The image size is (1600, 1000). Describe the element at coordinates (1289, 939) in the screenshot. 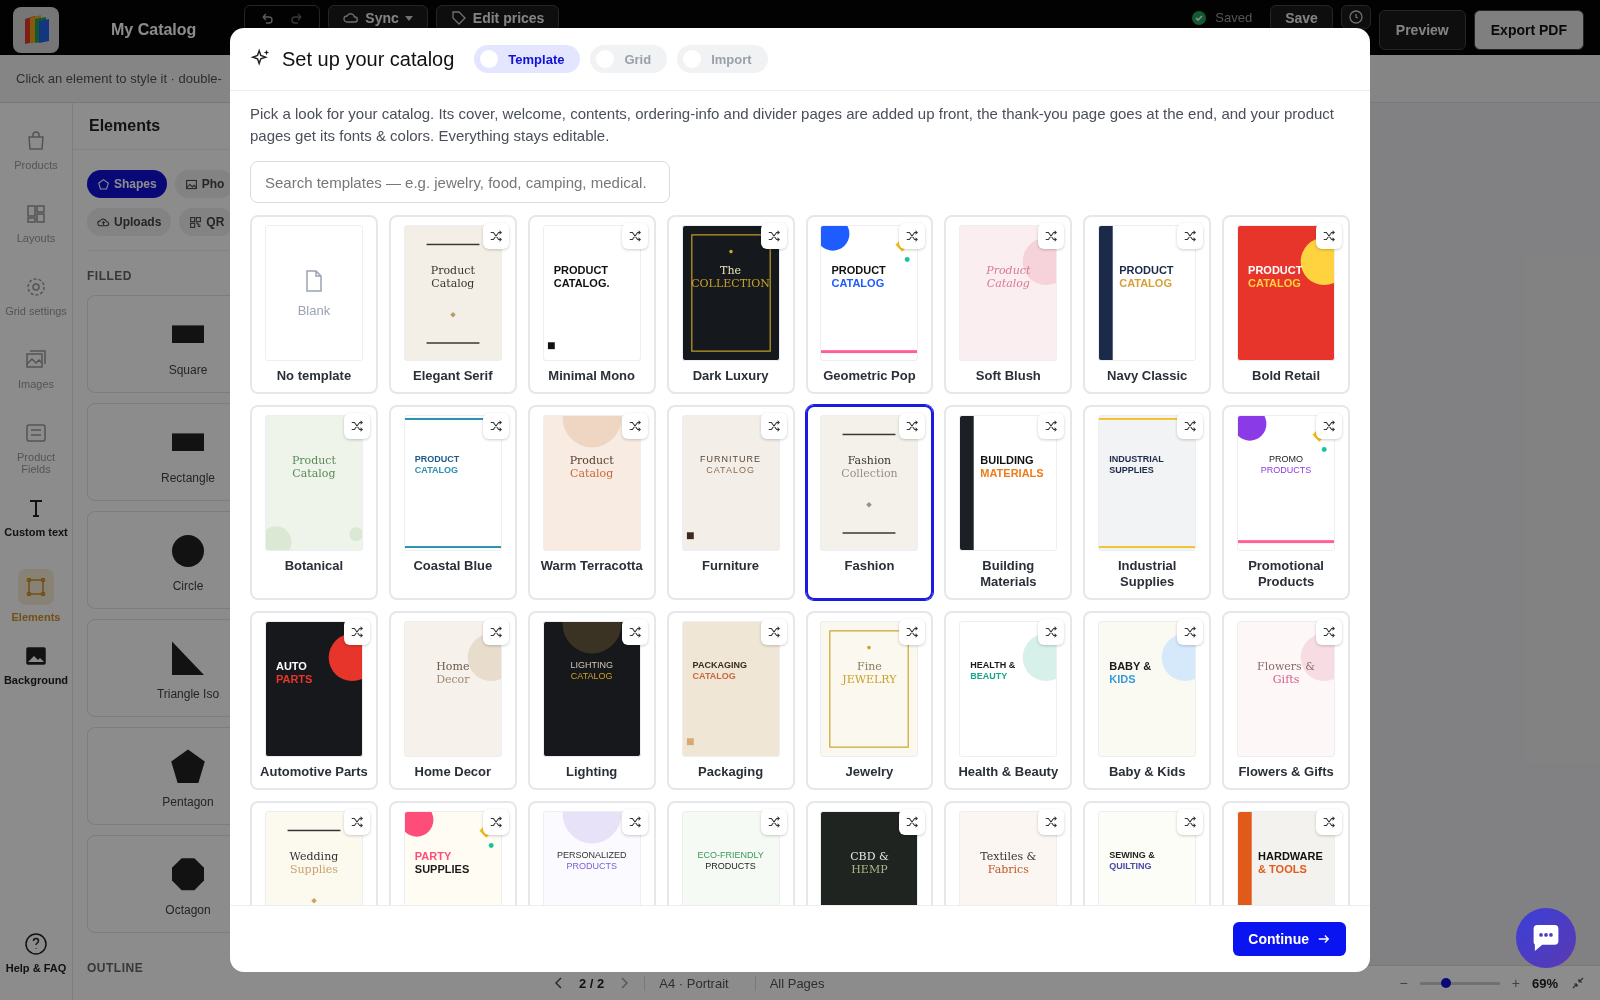

I see `continue-button: Continue` at that location.